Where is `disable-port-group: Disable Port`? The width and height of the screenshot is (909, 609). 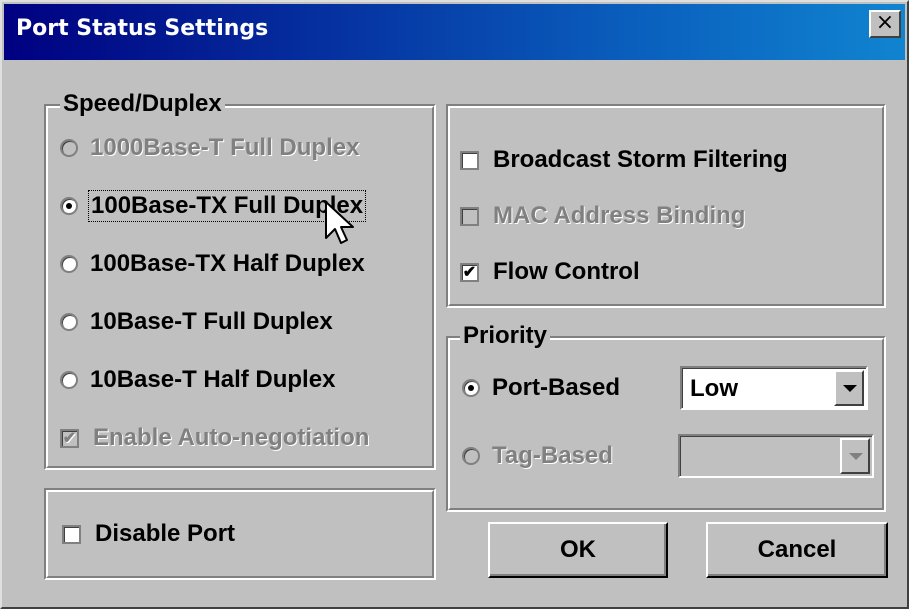 disable-port-group: Disable Port is located at coordinates (240, 534).